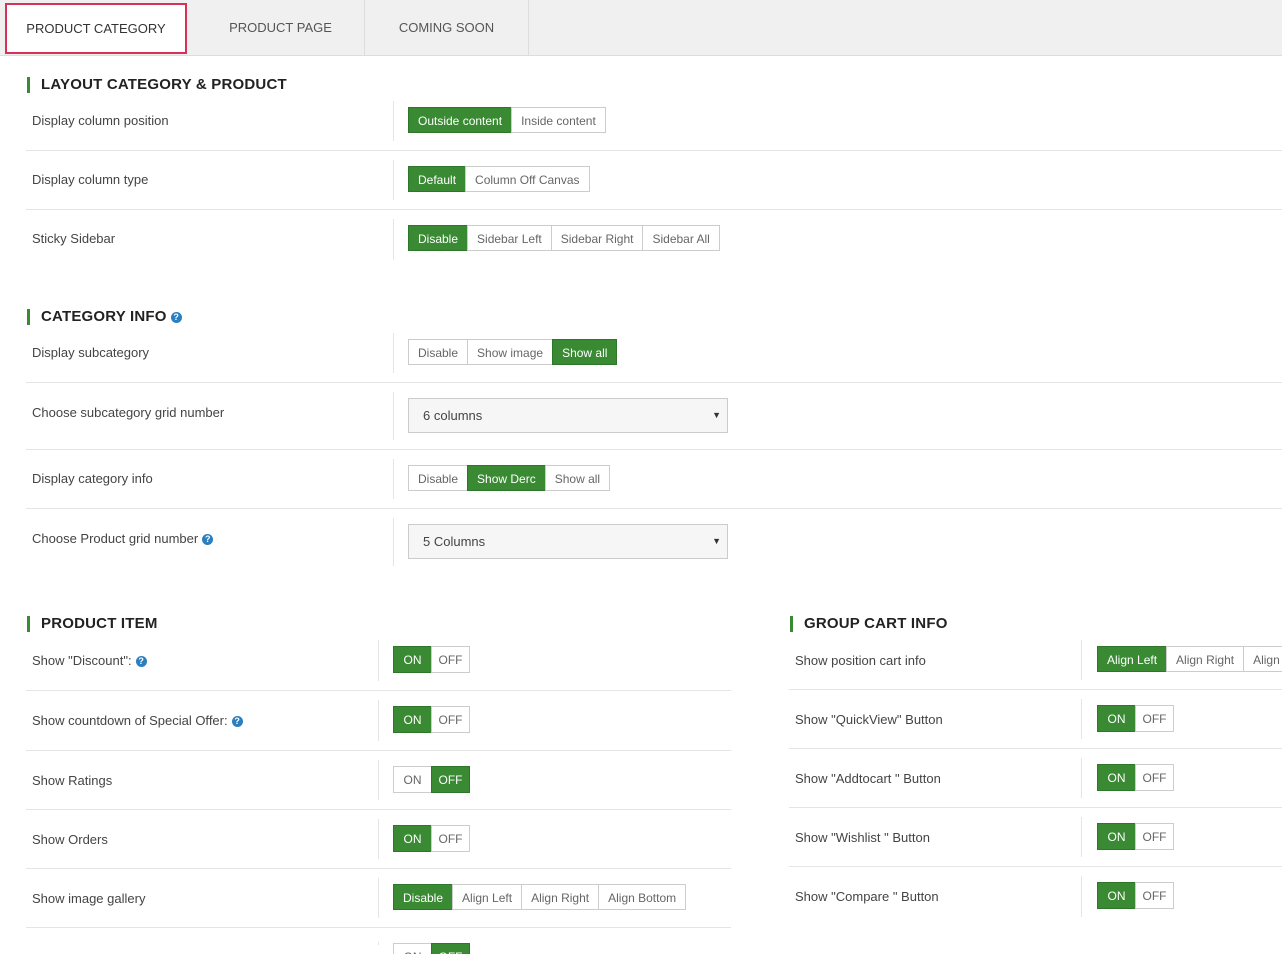  What do you see at coordinates (89, 898) in the screenshot?
I see `setting-label: Show image gallery` at bounding box center [89, 898].